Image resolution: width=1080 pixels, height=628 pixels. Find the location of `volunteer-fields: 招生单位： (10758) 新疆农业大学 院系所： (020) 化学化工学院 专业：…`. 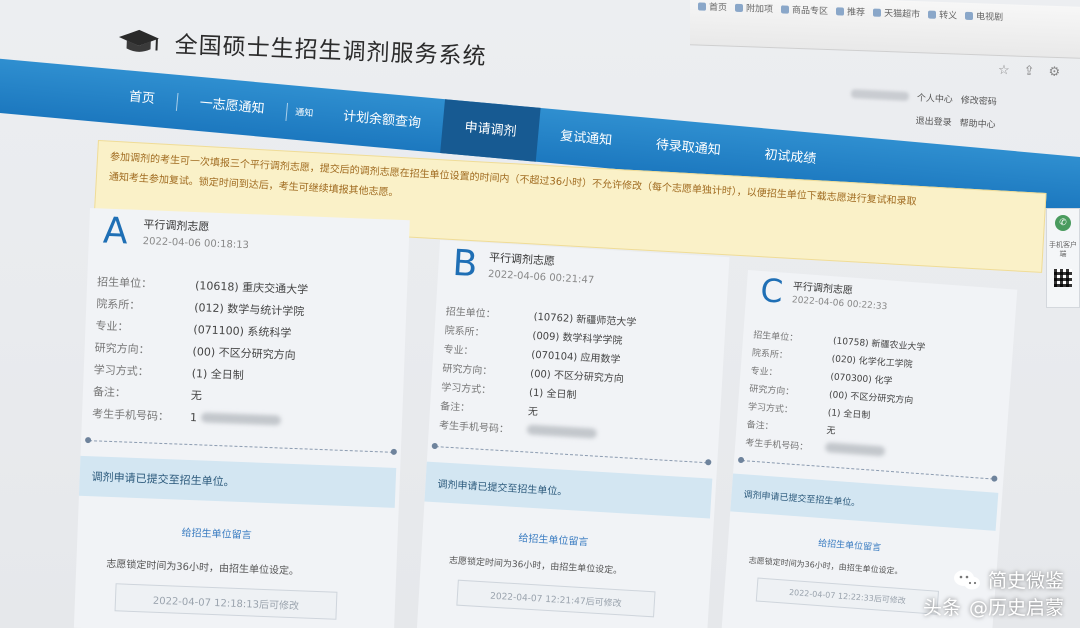

volunteer-fields: 招生单位： (10758) 新疆农业大学 院系所： (020) 化学化工学院 专业：… is located at coordinates (835, 394).